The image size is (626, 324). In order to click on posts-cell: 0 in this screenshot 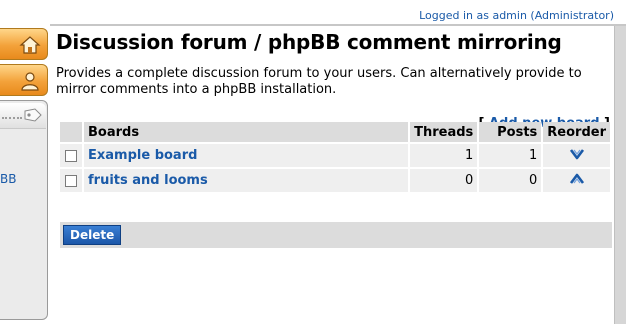, I will do `click(510, 180)`.